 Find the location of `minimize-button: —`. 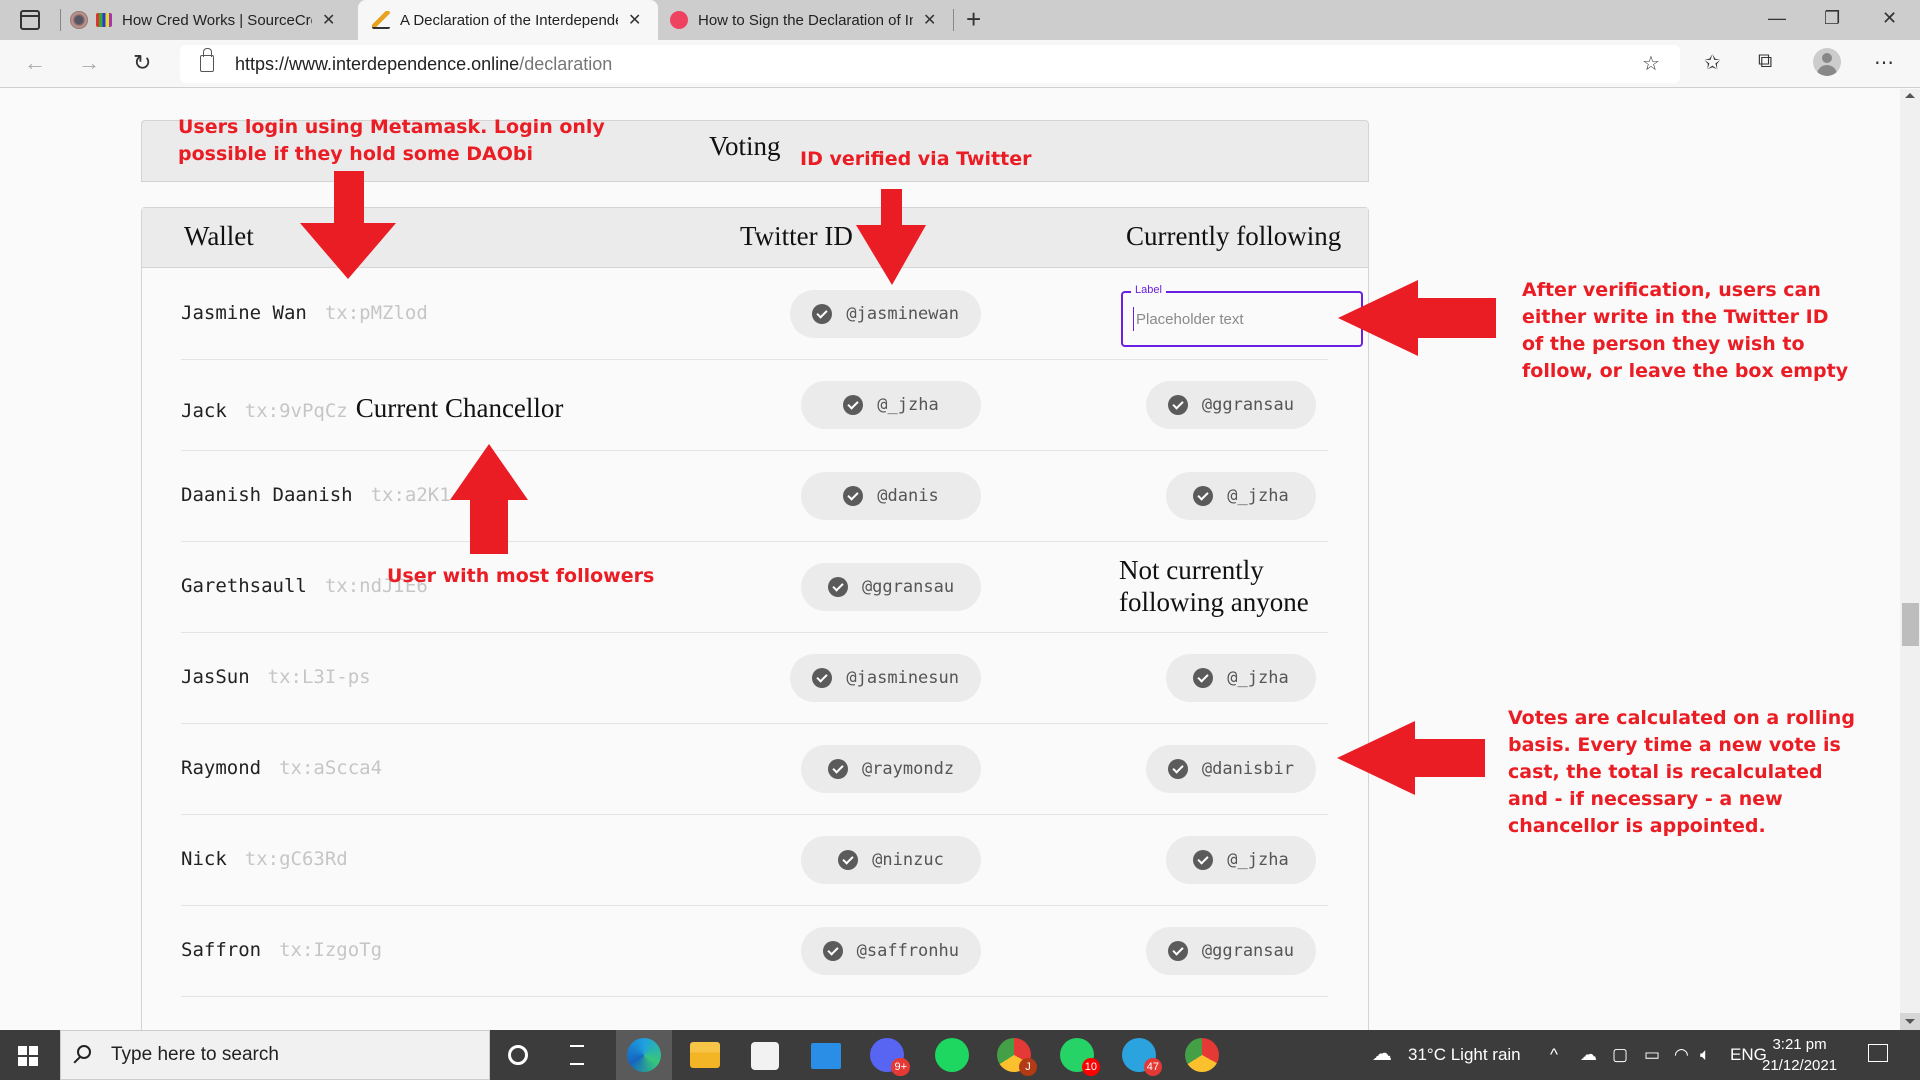

minimize-button: — is located at coordinates (1777, 18).